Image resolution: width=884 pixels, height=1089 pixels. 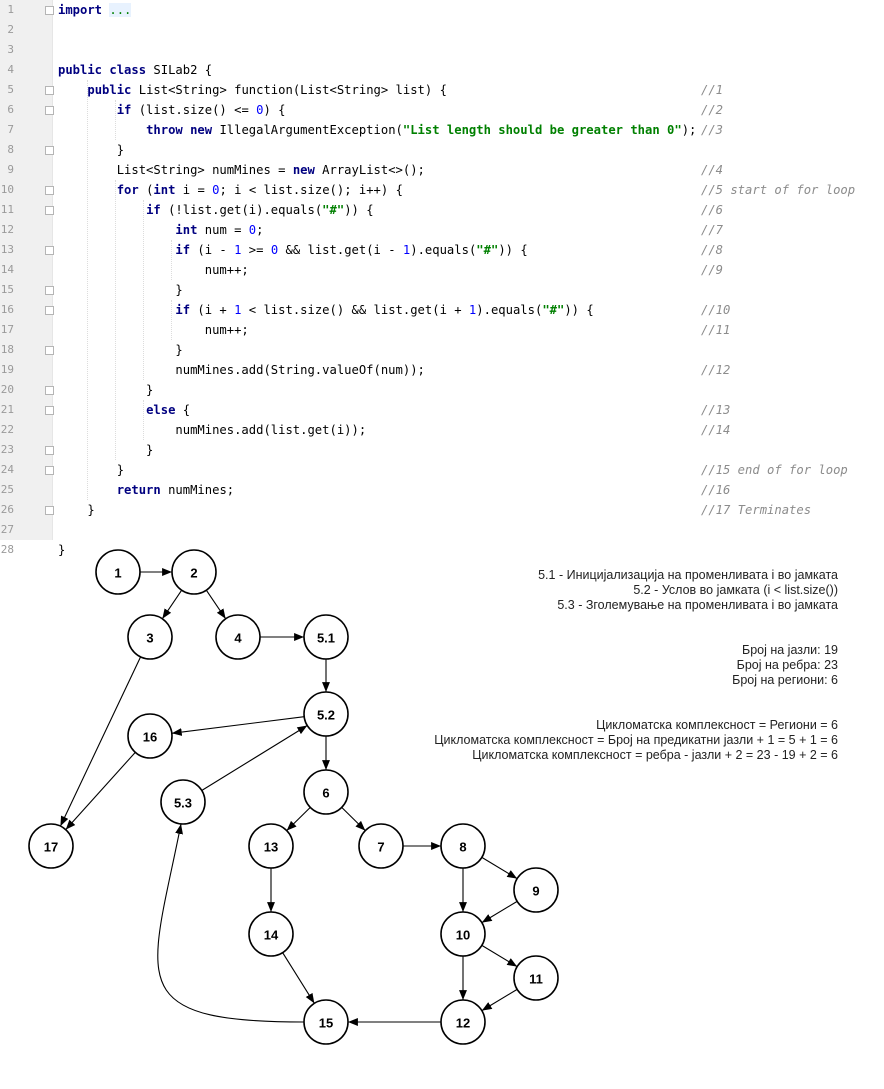 I want to click on node-label: 3, so click(x=149, y=638).